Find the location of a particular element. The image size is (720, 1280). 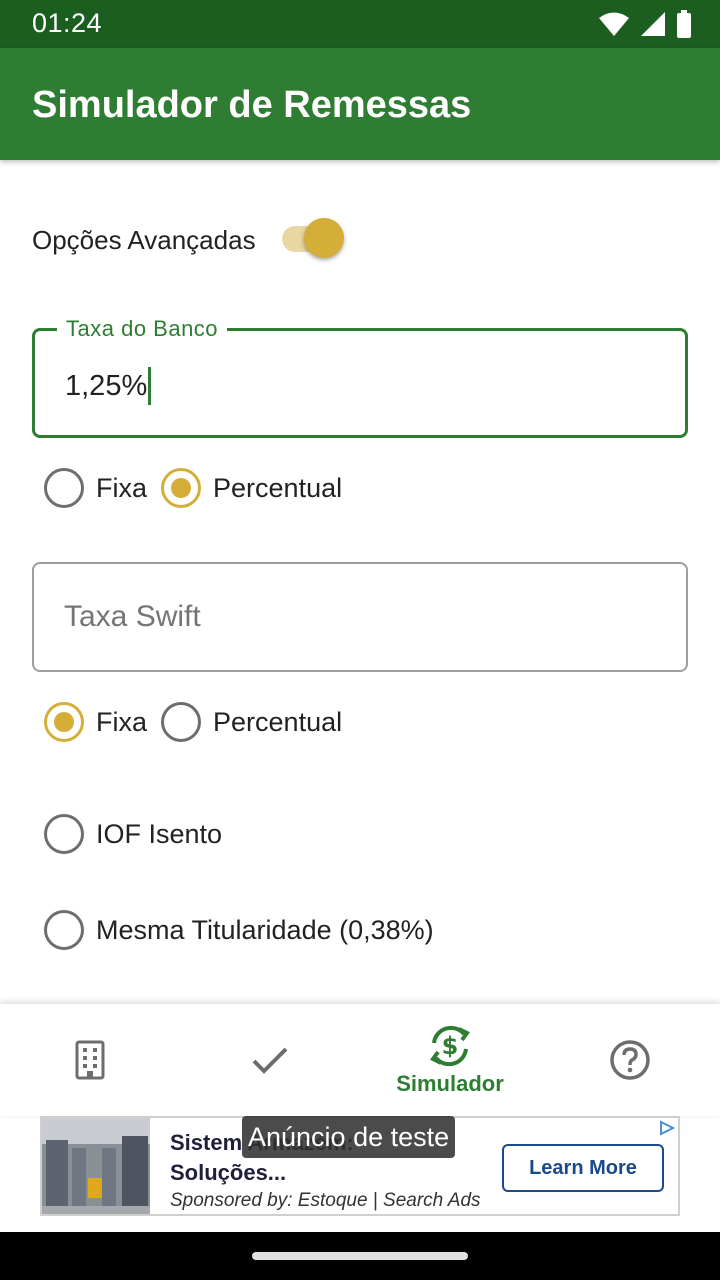

app-bar: Simulador de Remessas is located at coordinates (360, 104).